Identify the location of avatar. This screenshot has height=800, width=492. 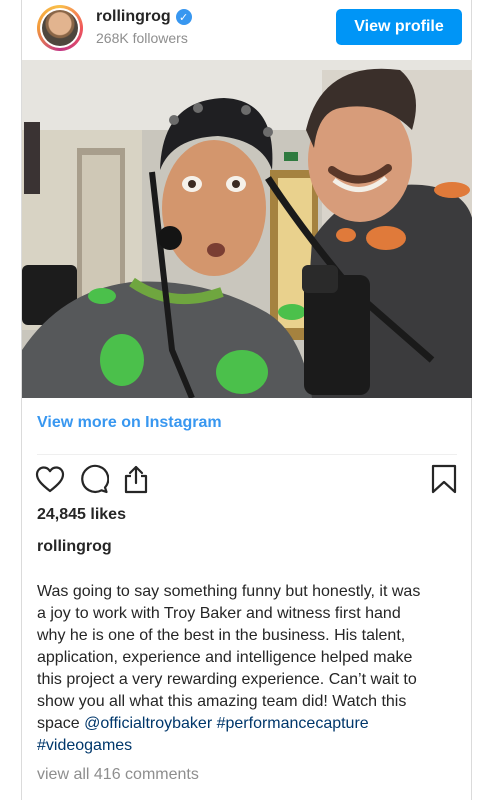
(60, 28).